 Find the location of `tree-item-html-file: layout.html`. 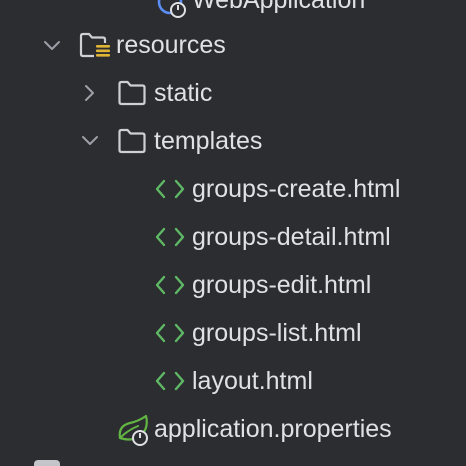

tree-item-html-file: layout.html is located at coordinates (233, 381).